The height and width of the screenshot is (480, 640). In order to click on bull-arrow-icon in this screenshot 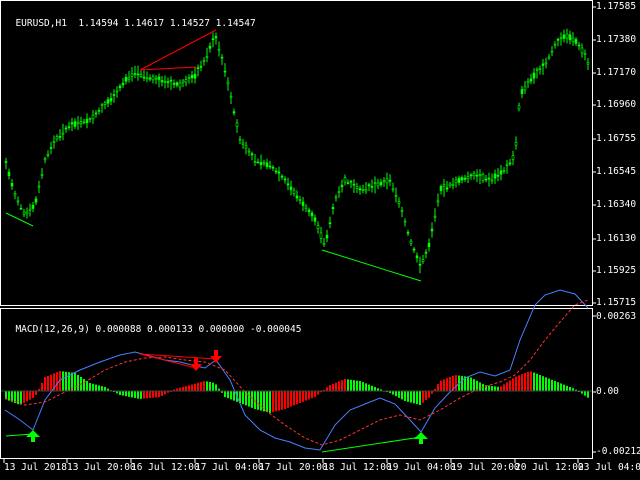, I will do `click(227, 437)`.